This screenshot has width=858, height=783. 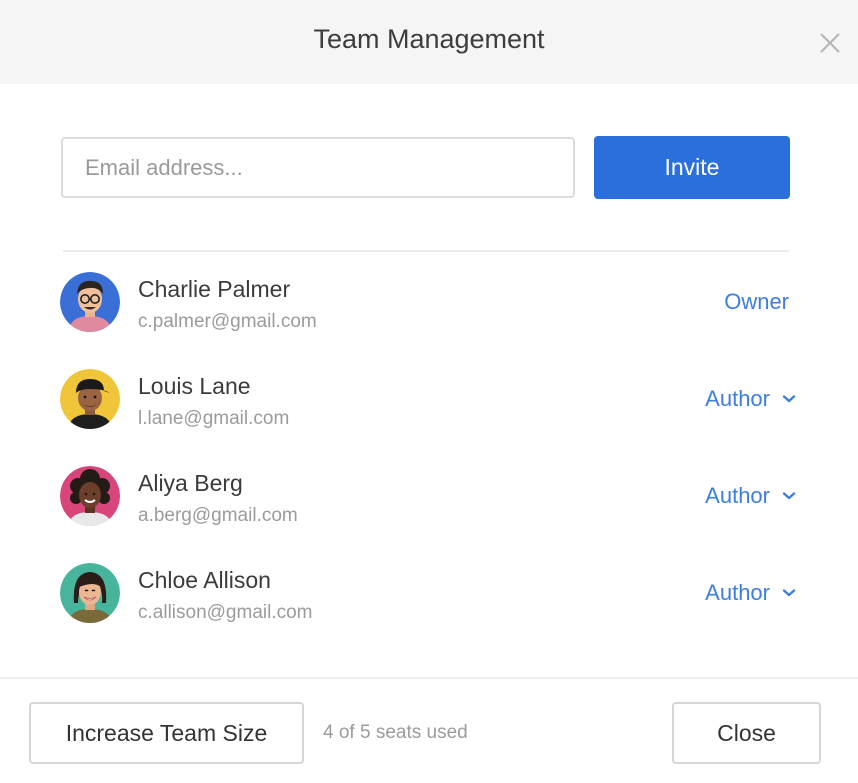 I want to click on member-row-charlie-palmer: Charlie Palmer c.palmer@gmail.com Owner, so click(x=428, y=304).